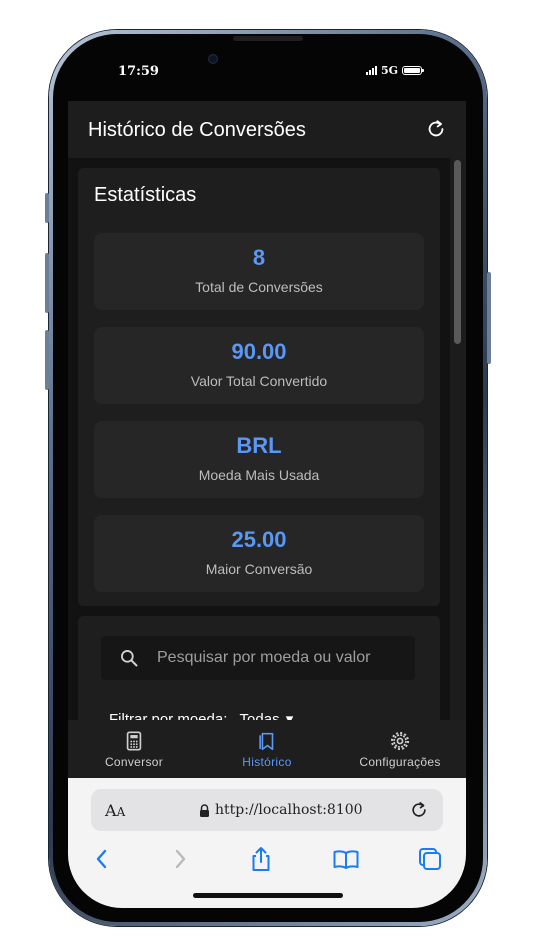  I want to click on tab-configuracoes: Configurações, so click(400, 749).